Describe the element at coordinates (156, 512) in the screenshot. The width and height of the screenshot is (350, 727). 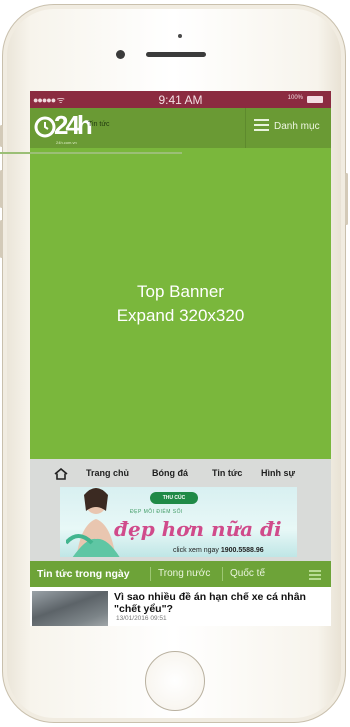
I see `ad-tagline: ĐẸP MỖI ĐIỂM SỐI` at that location.